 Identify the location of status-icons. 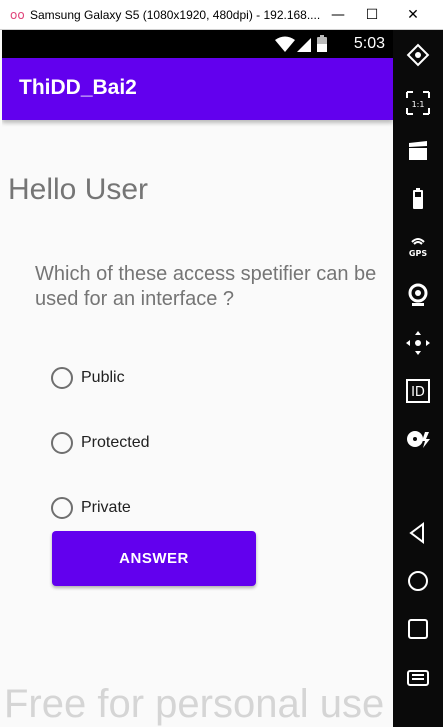
(301, 43).